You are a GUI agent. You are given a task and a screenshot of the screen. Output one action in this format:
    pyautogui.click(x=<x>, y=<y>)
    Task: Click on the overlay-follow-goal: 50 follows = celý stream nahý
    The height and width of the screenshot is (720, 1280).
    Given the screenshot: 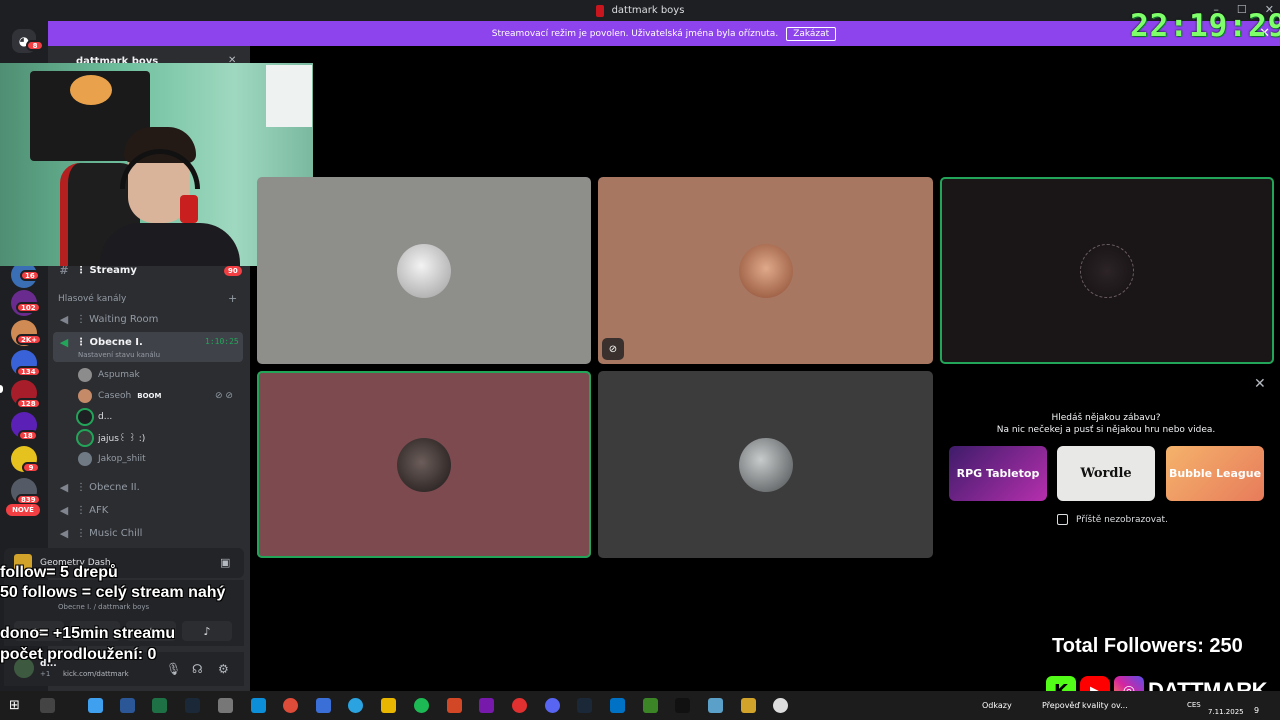 What is the action you would take?
    pyautogui.click(x=113, y=592)
    